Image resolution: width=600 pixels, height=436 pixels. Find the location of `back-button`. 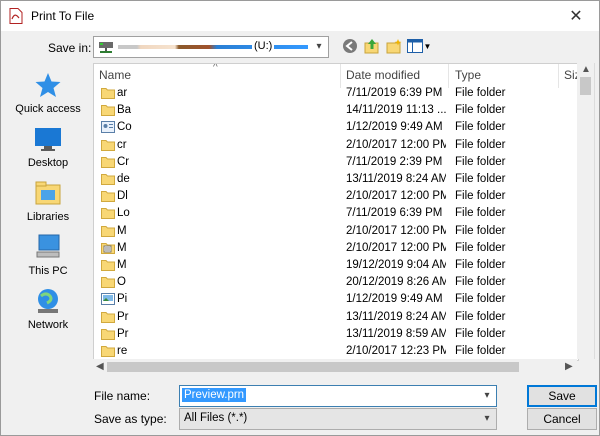

back-button is located at coordinates (350, 46).